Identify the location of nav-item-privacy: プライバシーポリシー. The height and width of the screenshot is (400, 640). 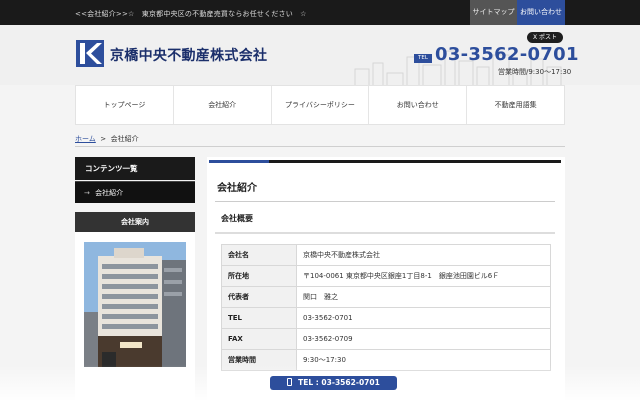
(321, 105).